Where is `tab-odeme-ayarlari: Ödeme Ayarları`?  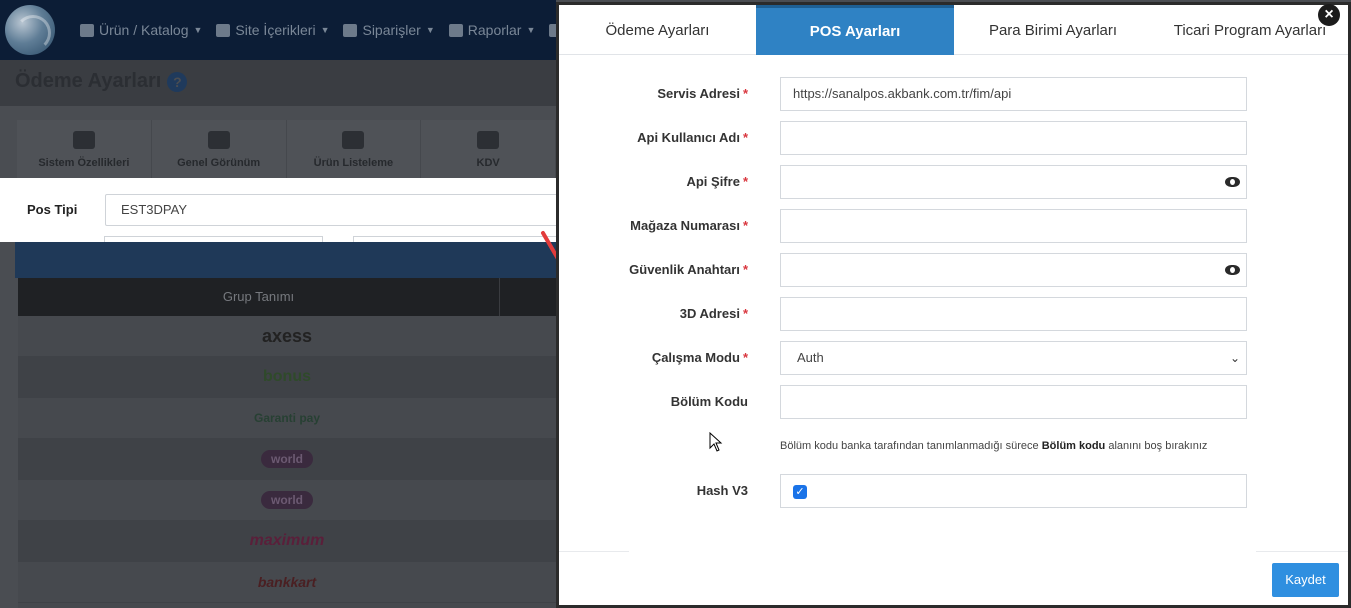 tab-odeme-ayarlari: Ödeme Ayarları is located at coordinates (657, 30).